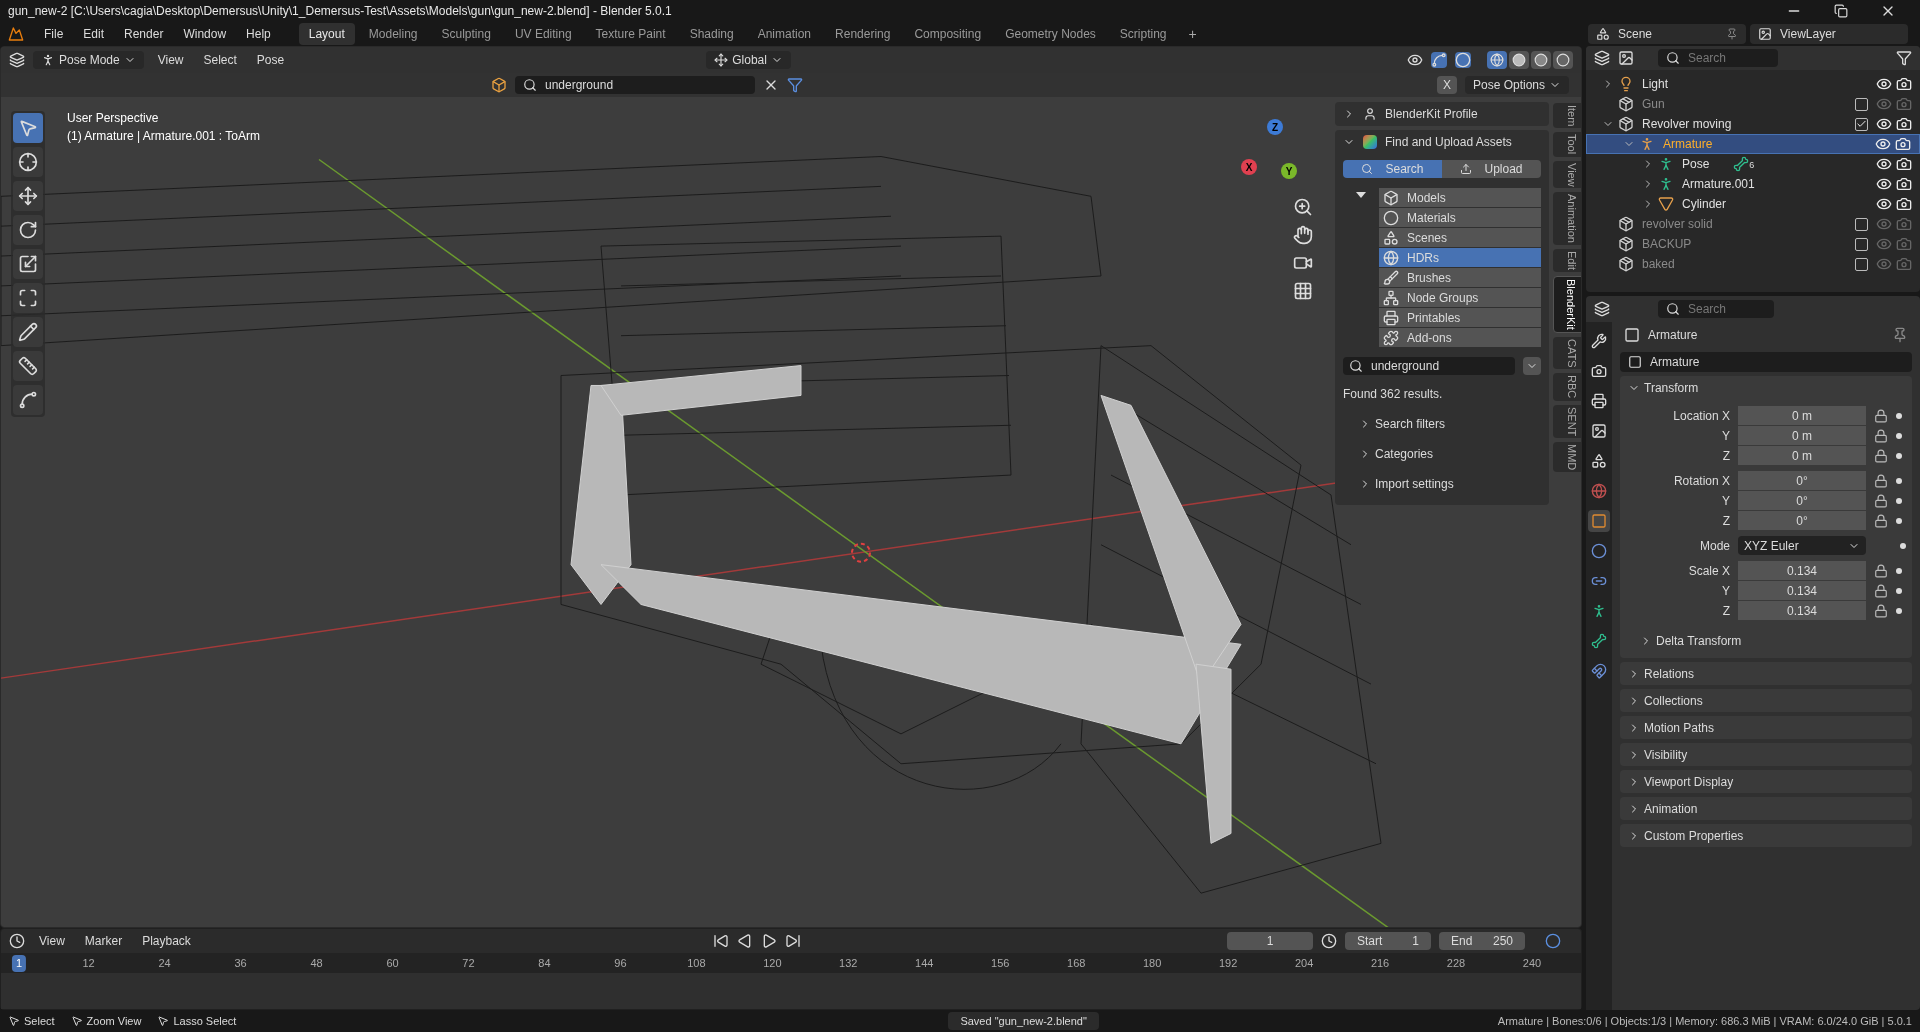 The width and height of the screenshot is (1920, 1032). What do you see at coordinates (543, 34) in the screenshot?
I see `workspace-tab: UV Editing` at bounding box center [543, 34].